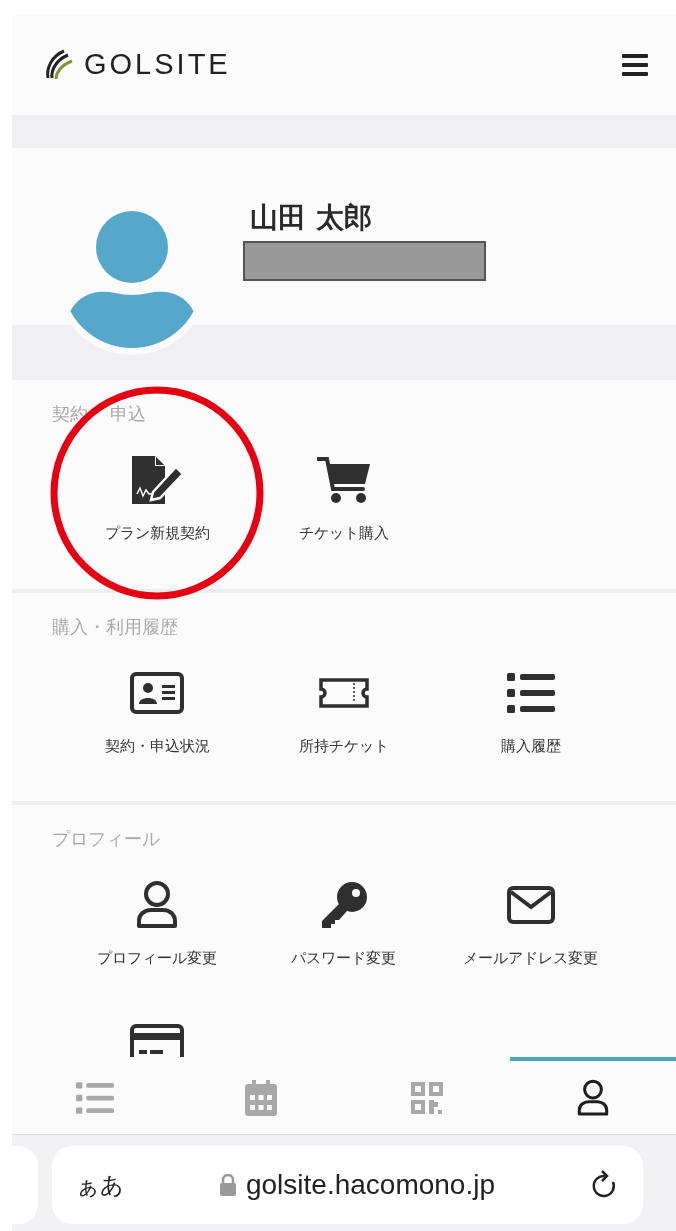  Describe the element at coordinates (344, 905) in the screenshot. I see `key-icon` at that location.